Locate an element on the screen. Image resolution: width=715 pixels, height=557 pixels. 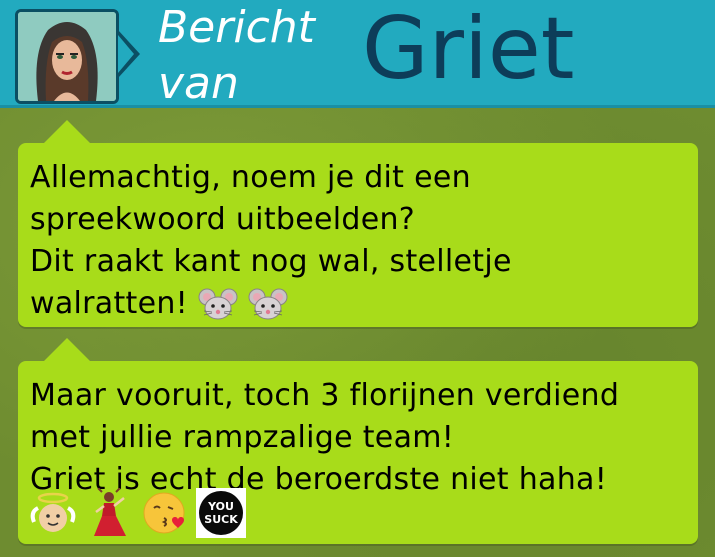
avatar is located at coordinates (67, 56).